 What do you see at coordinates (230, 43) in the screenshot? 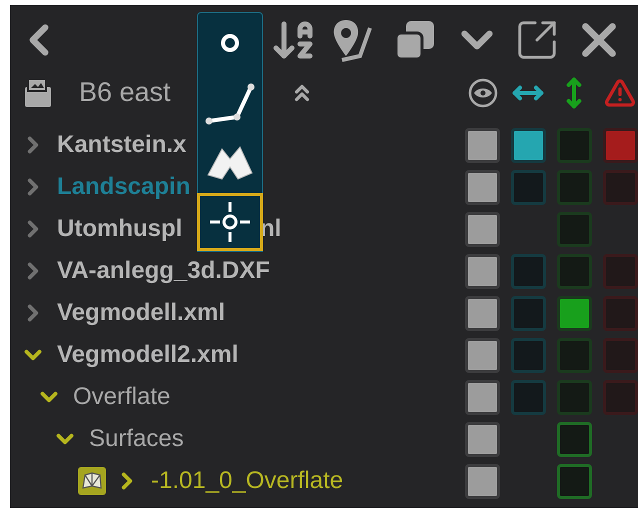
I see `point-icon` at bounding box center [230, 43].